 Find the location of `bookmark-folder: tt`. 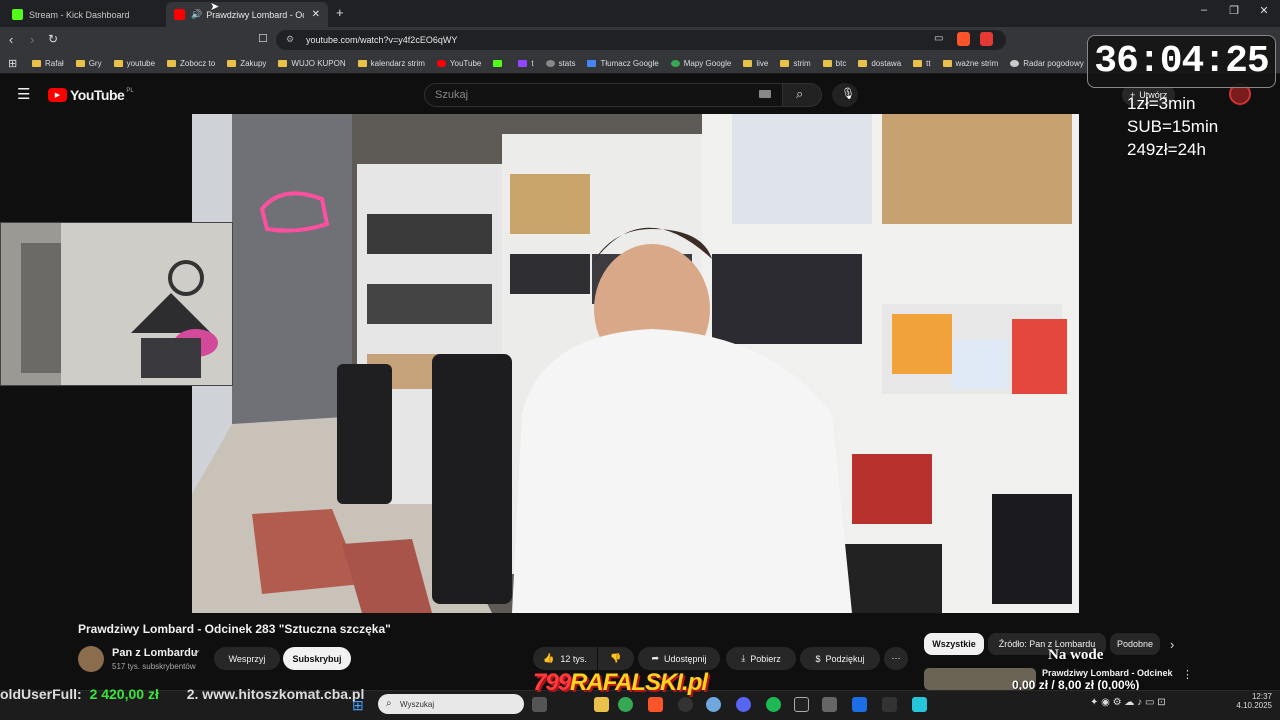

bookmark-folder: tt is located at coordinates (922, 63).